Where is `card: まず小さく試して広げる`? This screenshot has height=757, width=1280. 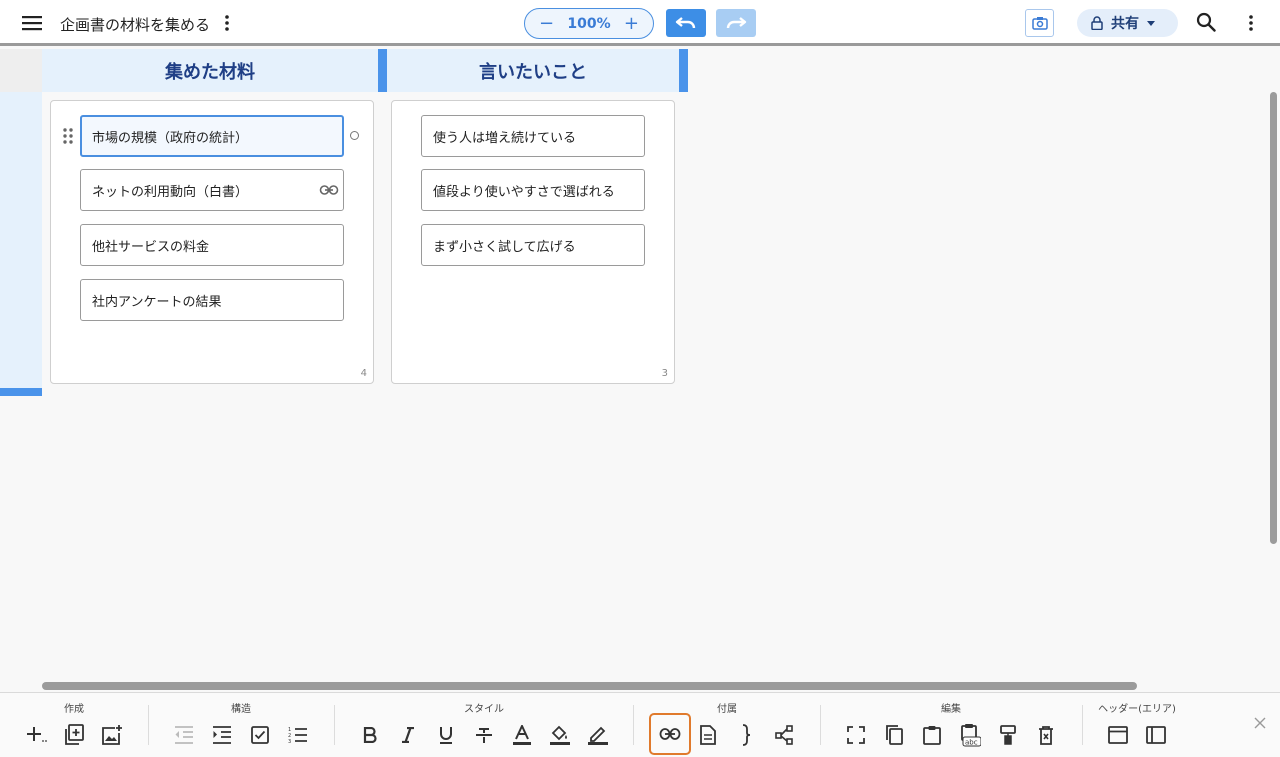 card: まず小さく試して広げる is located at coordinates (533, 245).